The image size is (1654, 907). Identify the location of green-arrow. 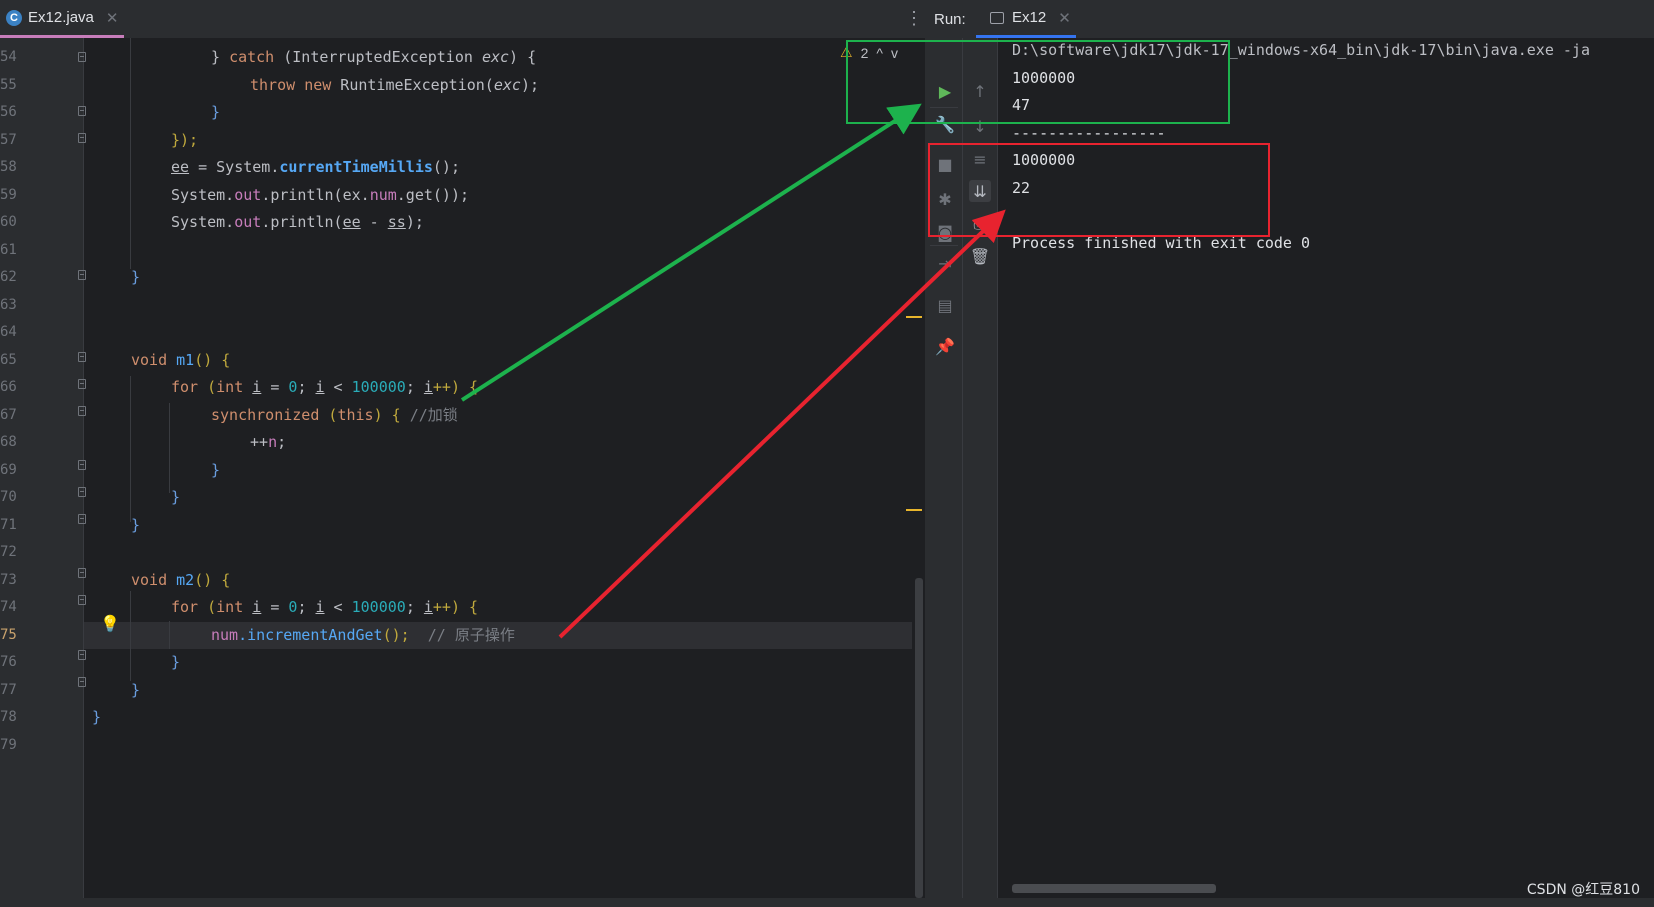
(691, 252).